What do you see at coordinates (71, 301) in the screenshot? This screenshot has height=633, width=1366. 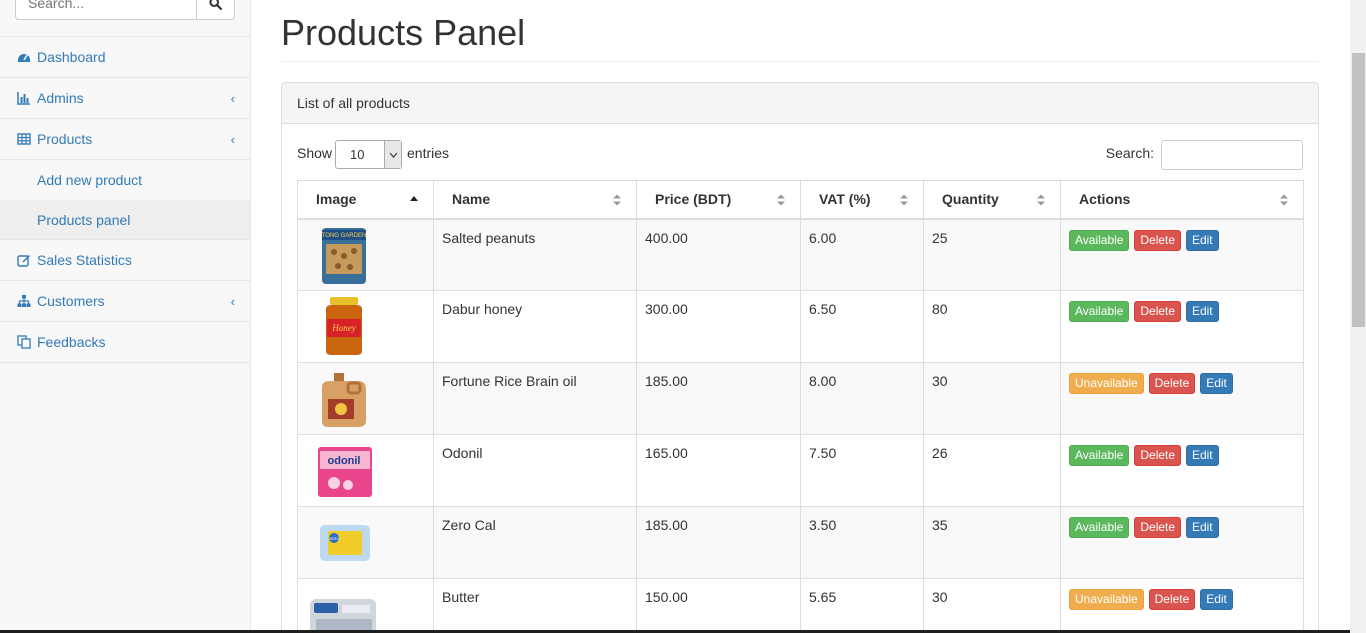 I see `sidebar-item-label: Customers` at bounding box center [71, 301].